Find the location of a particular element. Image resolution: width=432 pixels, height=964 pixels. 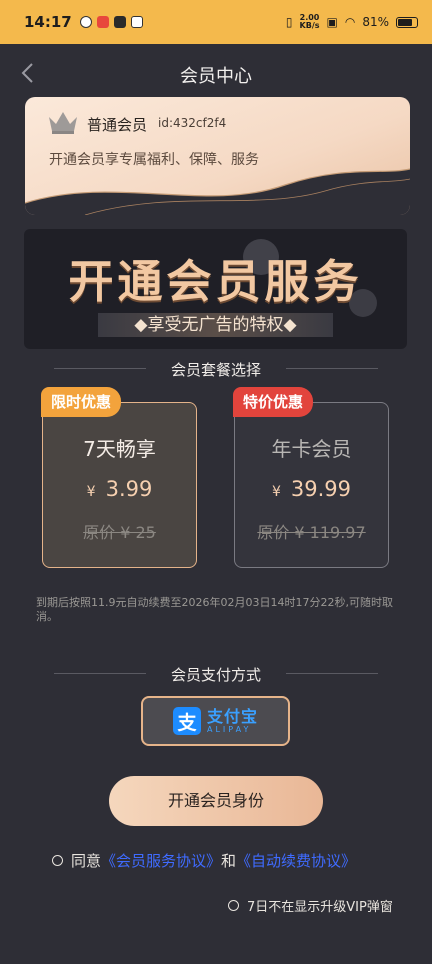

alipay-label-en: ALIPAY is located at coordinates (229, 729).